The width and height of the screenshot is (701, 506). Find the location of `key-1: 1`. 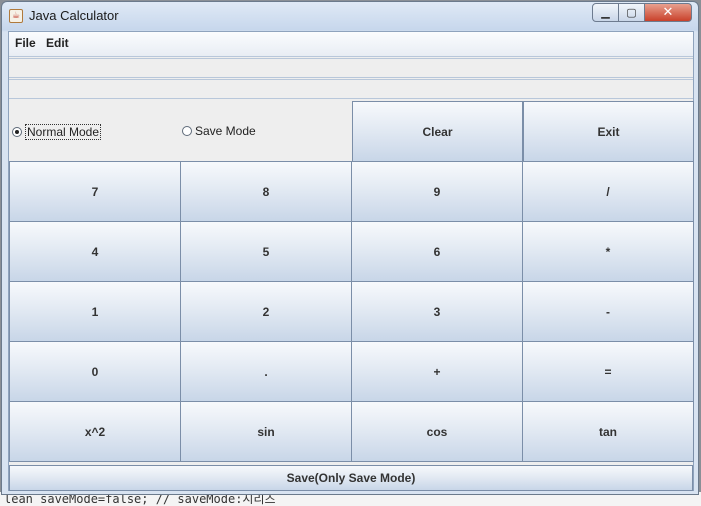

key-1: 1 is located at coordinates (95, 311).